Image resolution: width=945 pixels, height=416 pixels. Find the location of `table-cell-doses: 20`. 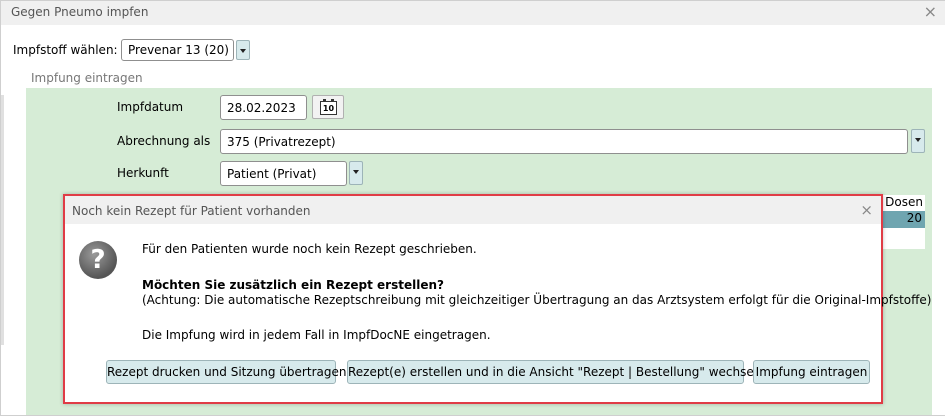

table-cell-doses: 20 is located at coordinates (903, 219).